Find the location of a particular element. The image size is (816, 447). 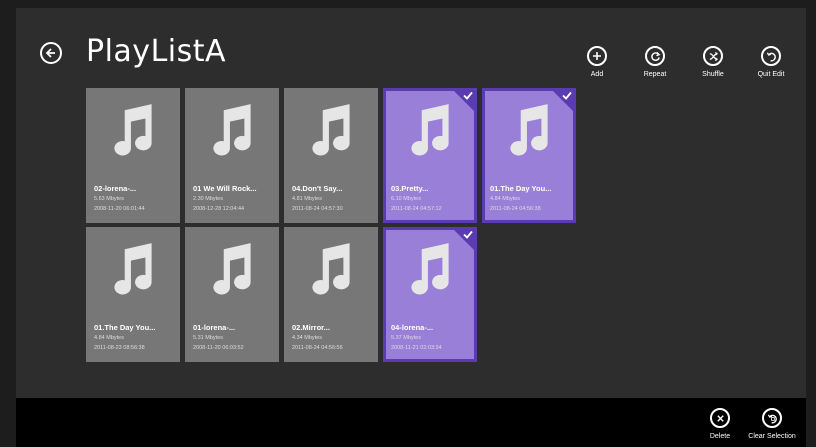

song-size: 6.10 Mbytes is located at coordinates (406, 199).